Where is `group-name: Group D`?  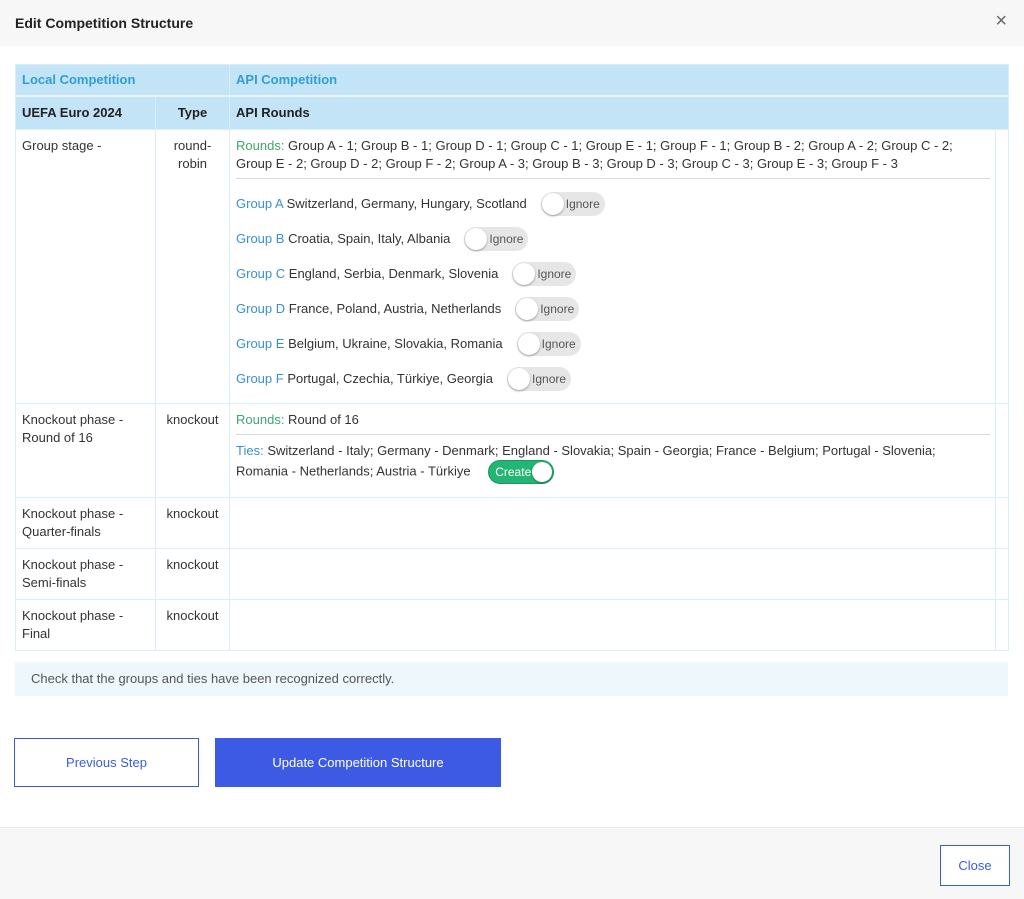
group-name: Group D is located at coordinates (261, 308).